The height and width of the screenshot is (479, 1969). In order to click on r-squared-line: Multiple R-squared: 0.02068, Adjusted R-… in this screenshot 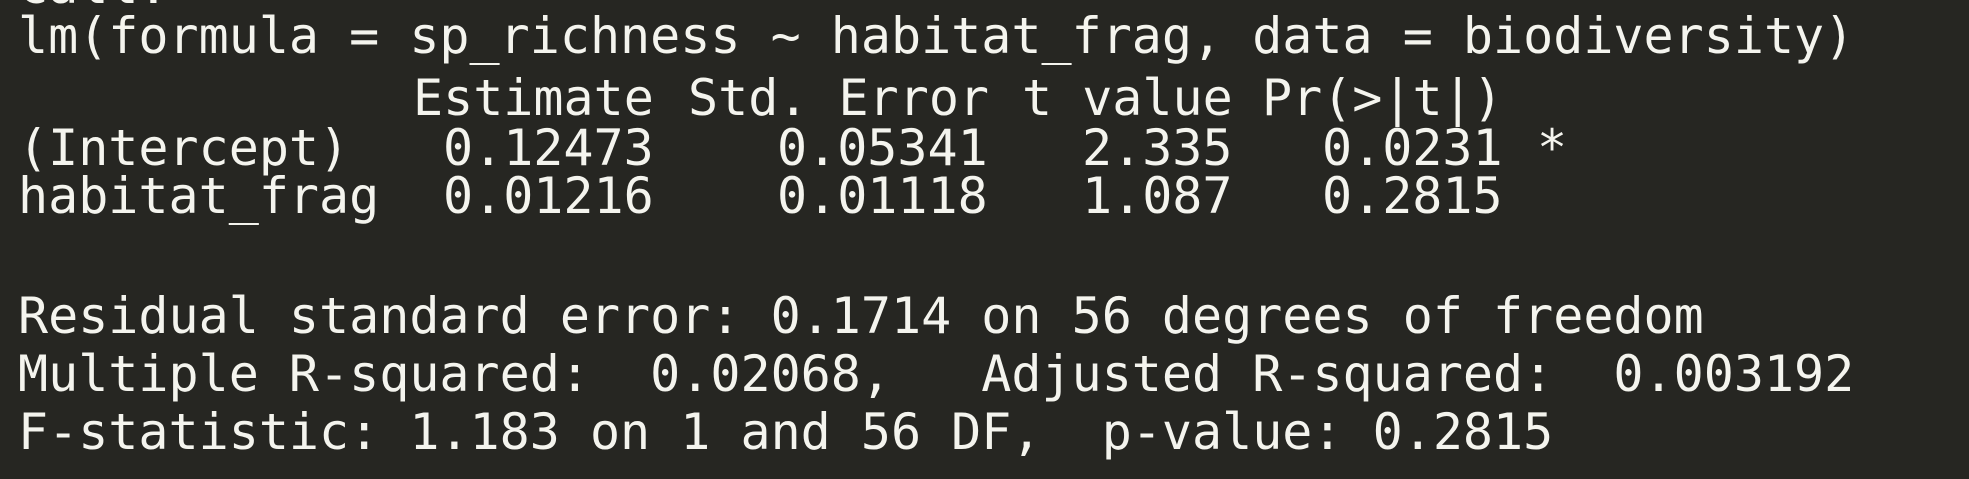, I will do `click(936, 374)`.